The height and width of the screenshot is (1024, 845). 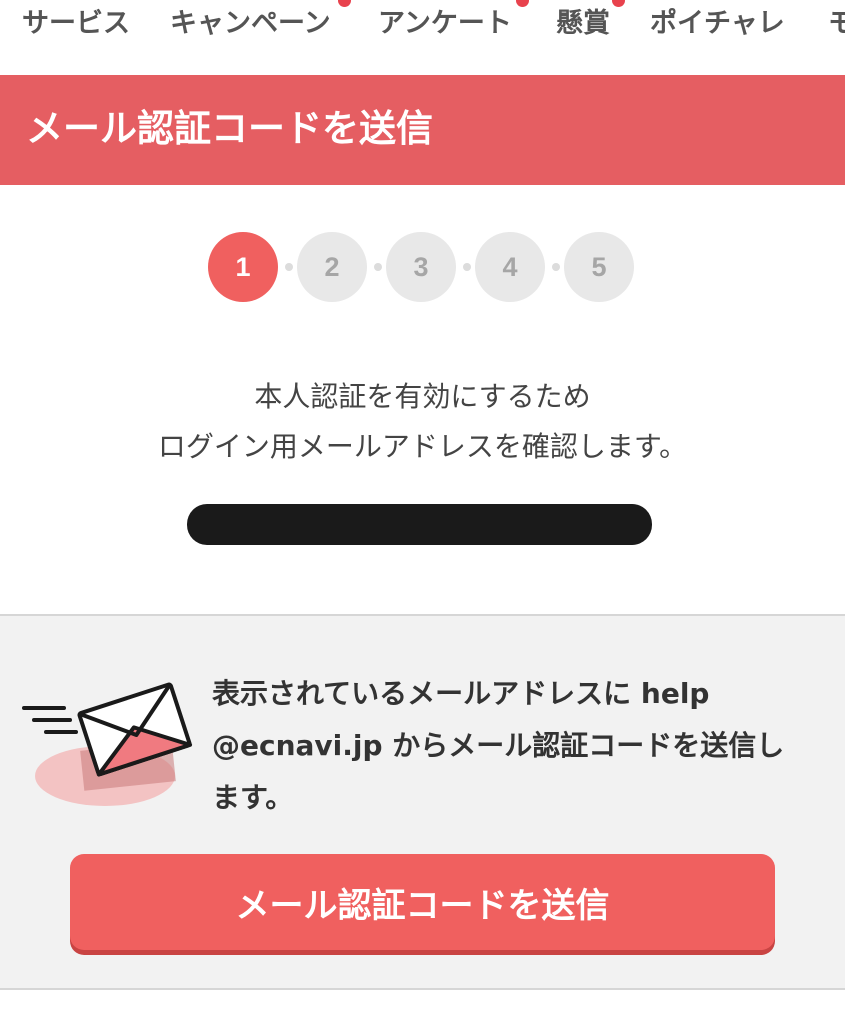 I want to click on step-2: 2, so click(x=332, y=267).